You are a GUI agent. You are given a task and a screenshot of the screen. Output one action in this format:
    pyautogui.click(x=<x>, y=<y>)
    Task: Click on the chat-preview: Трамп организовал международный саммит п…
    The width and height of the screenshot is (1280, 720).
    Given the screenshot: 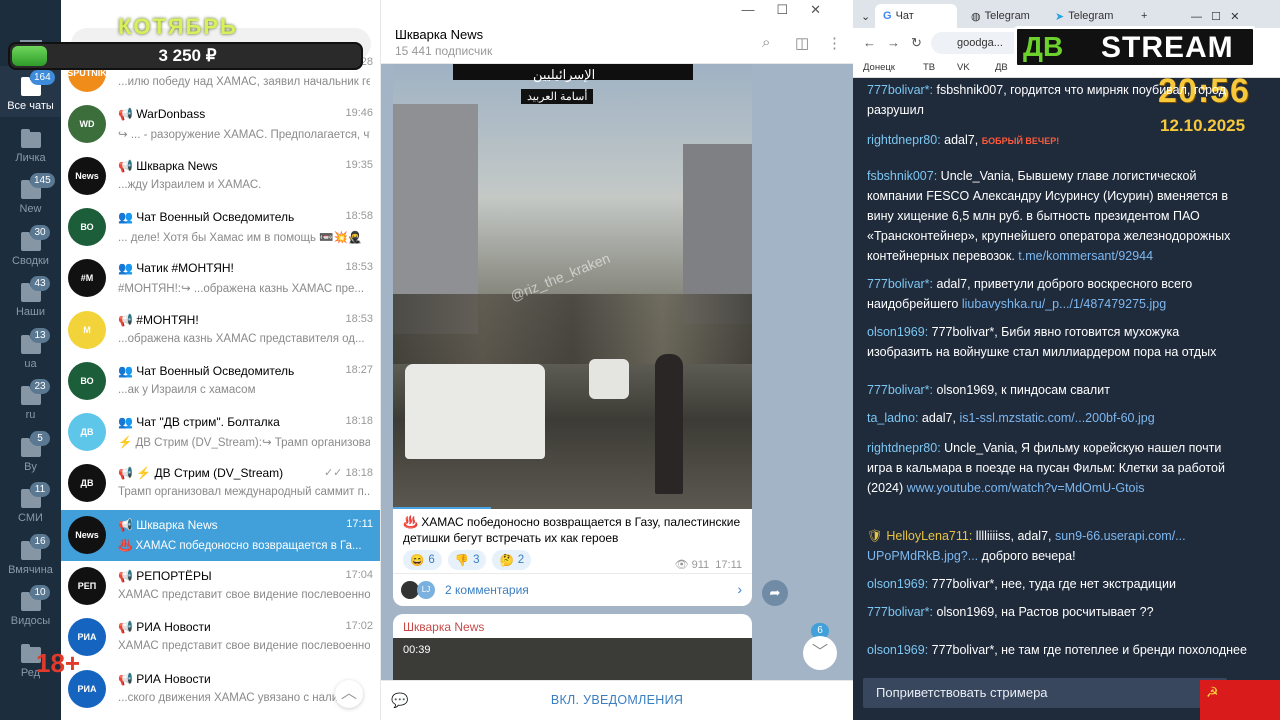 What is the action you would take?
    pyautogui.click(x=244, y=492)
    